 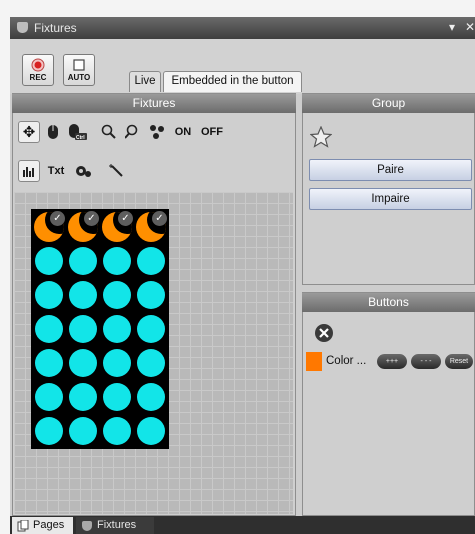 What do you see at coordinates (38, 77) in the screenshot?
I see `rec-label: REC` at bounding box center [38, 77].